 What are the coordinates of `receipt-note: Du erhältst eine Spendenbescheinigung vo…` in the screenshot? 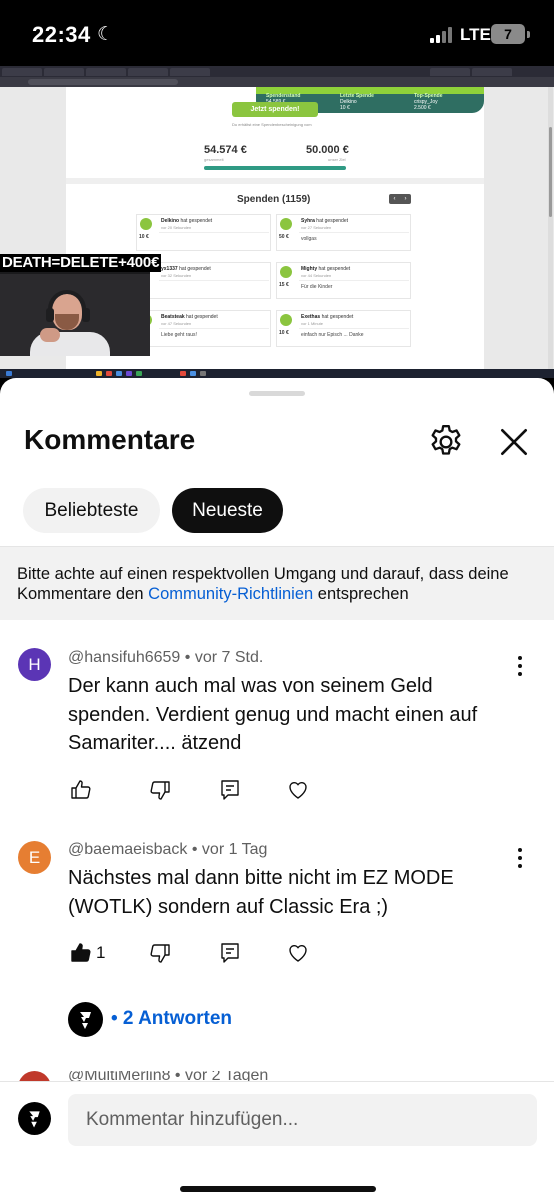 It's located at (272, 124).